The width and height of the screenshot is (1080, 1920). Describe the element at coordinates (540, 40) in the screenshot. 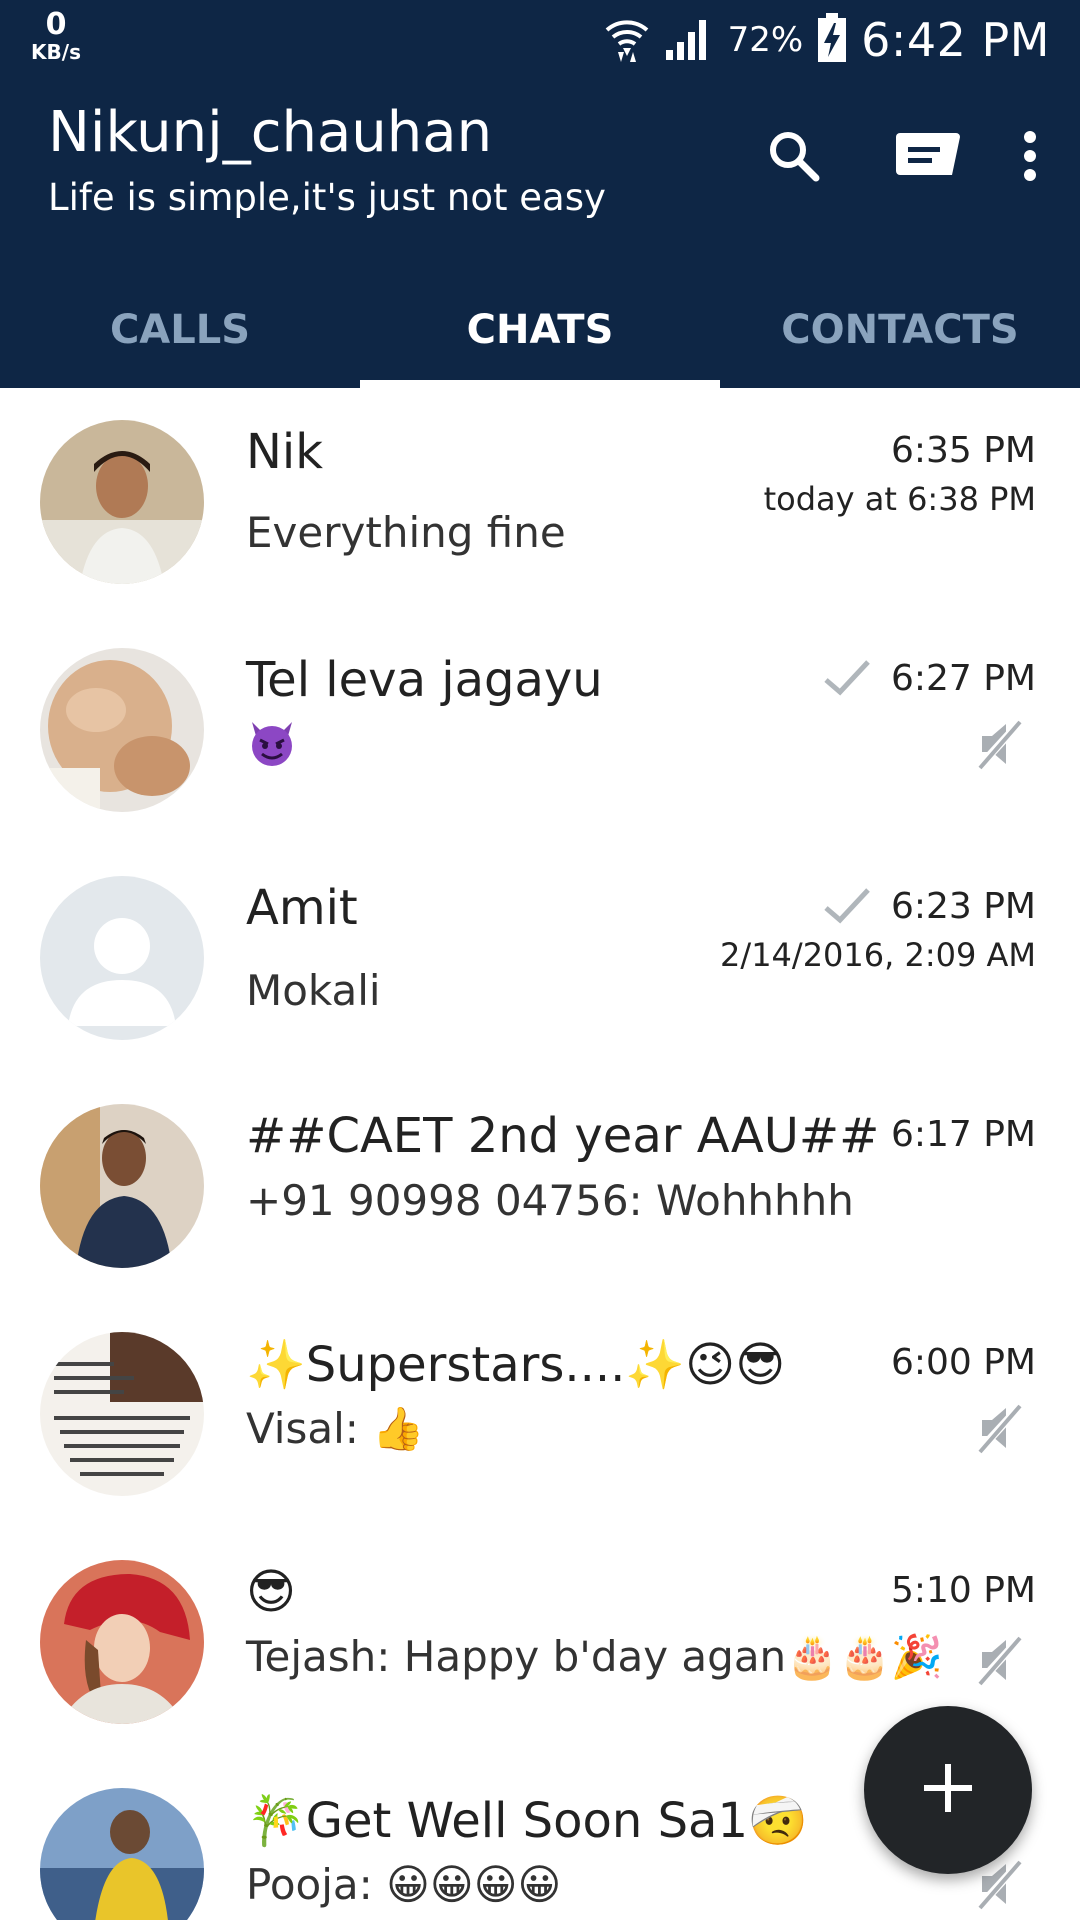

I see `status-bar: 0 KB/s 72% 6:42 PM` at that location.